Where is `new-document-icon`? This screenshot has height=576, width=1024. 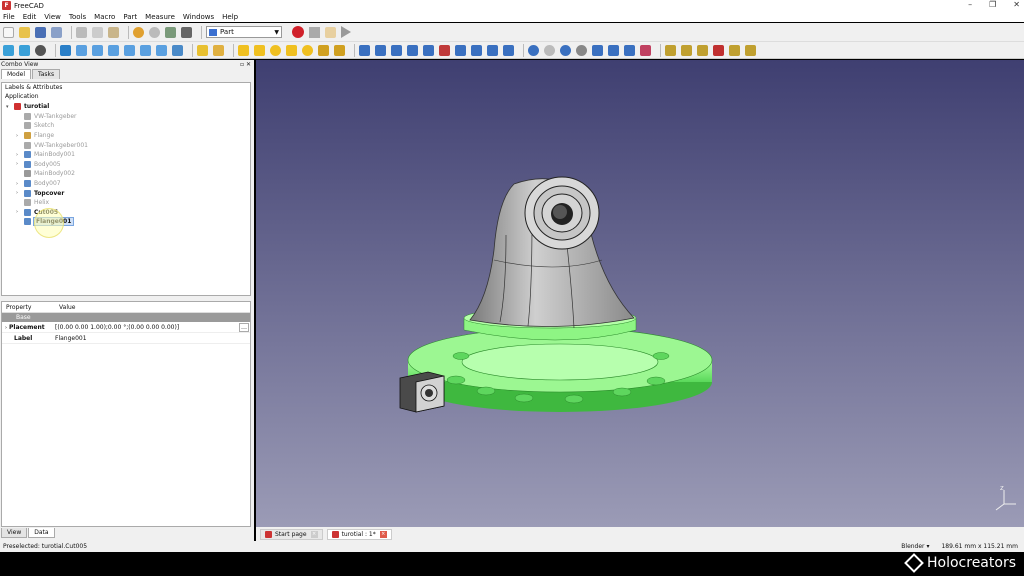 new-document-icon is located at coordinates (8, 32).